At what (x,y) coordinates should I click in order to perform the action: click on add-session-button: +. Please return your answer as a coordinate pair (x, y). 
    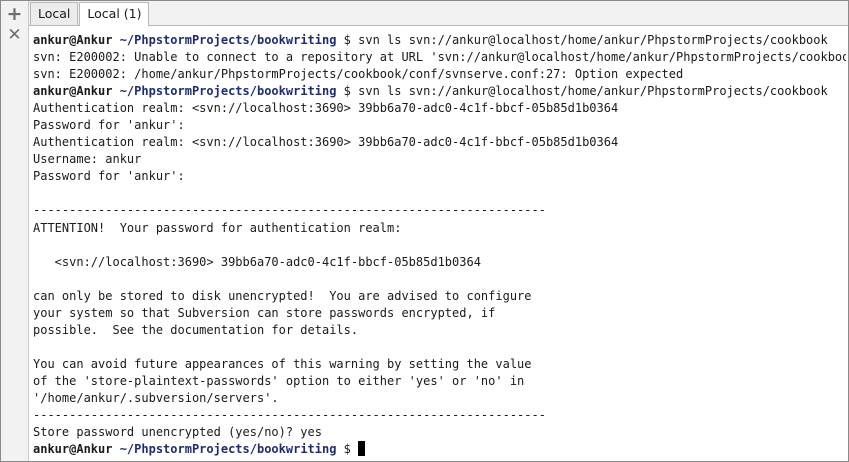
    Looking at the image, I should click on (14, 13).